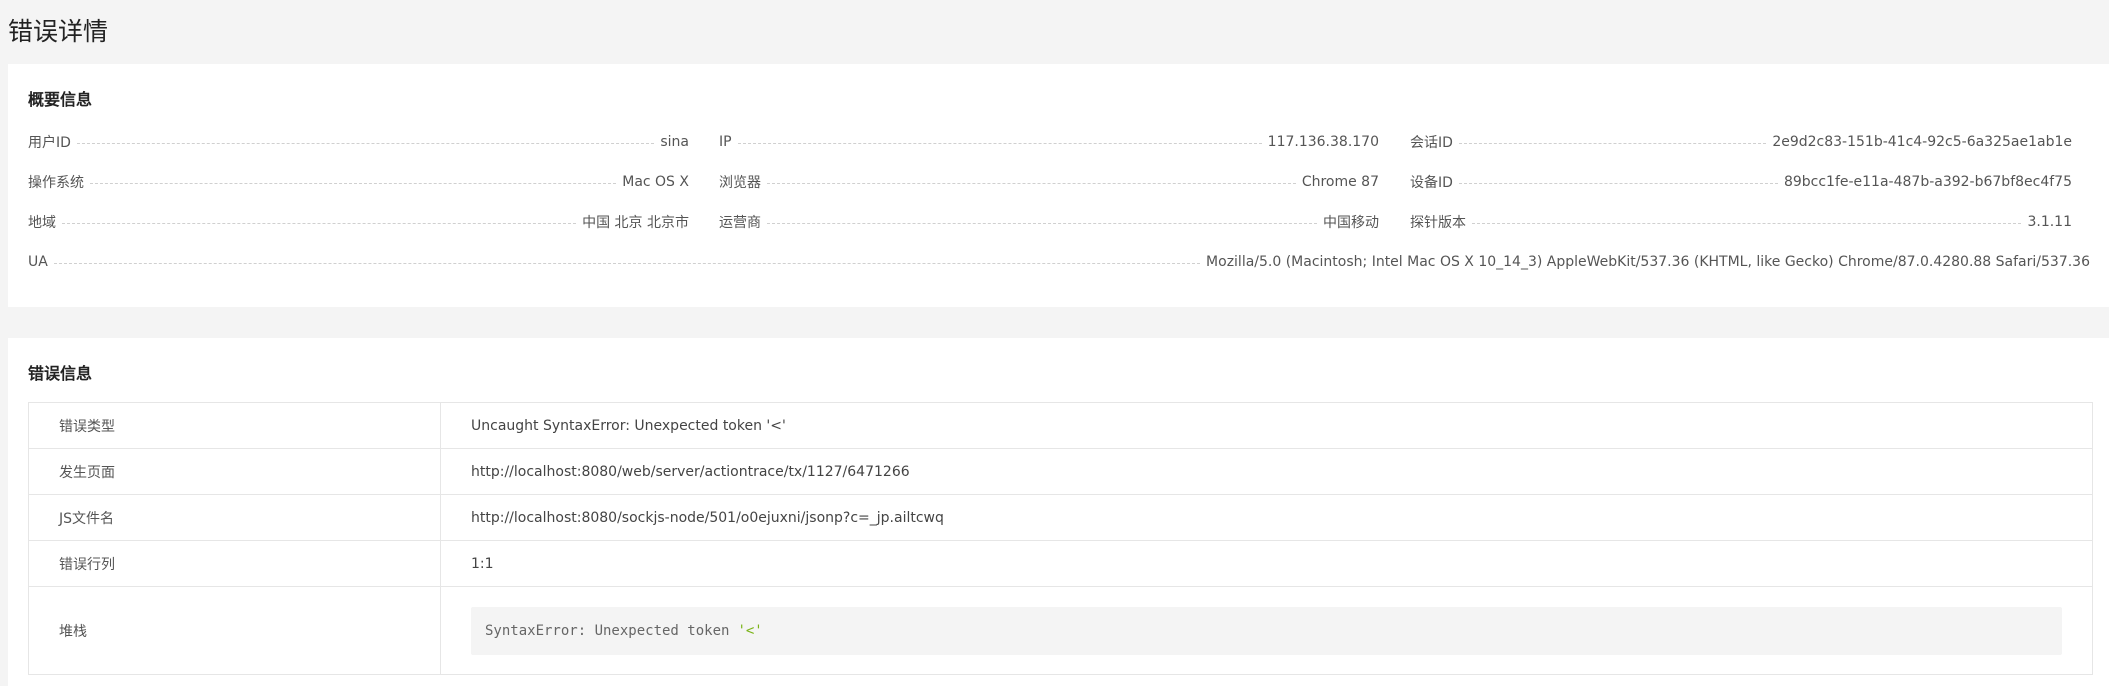  I want to click on kv-label: 探针版本, so click(1438, 223).